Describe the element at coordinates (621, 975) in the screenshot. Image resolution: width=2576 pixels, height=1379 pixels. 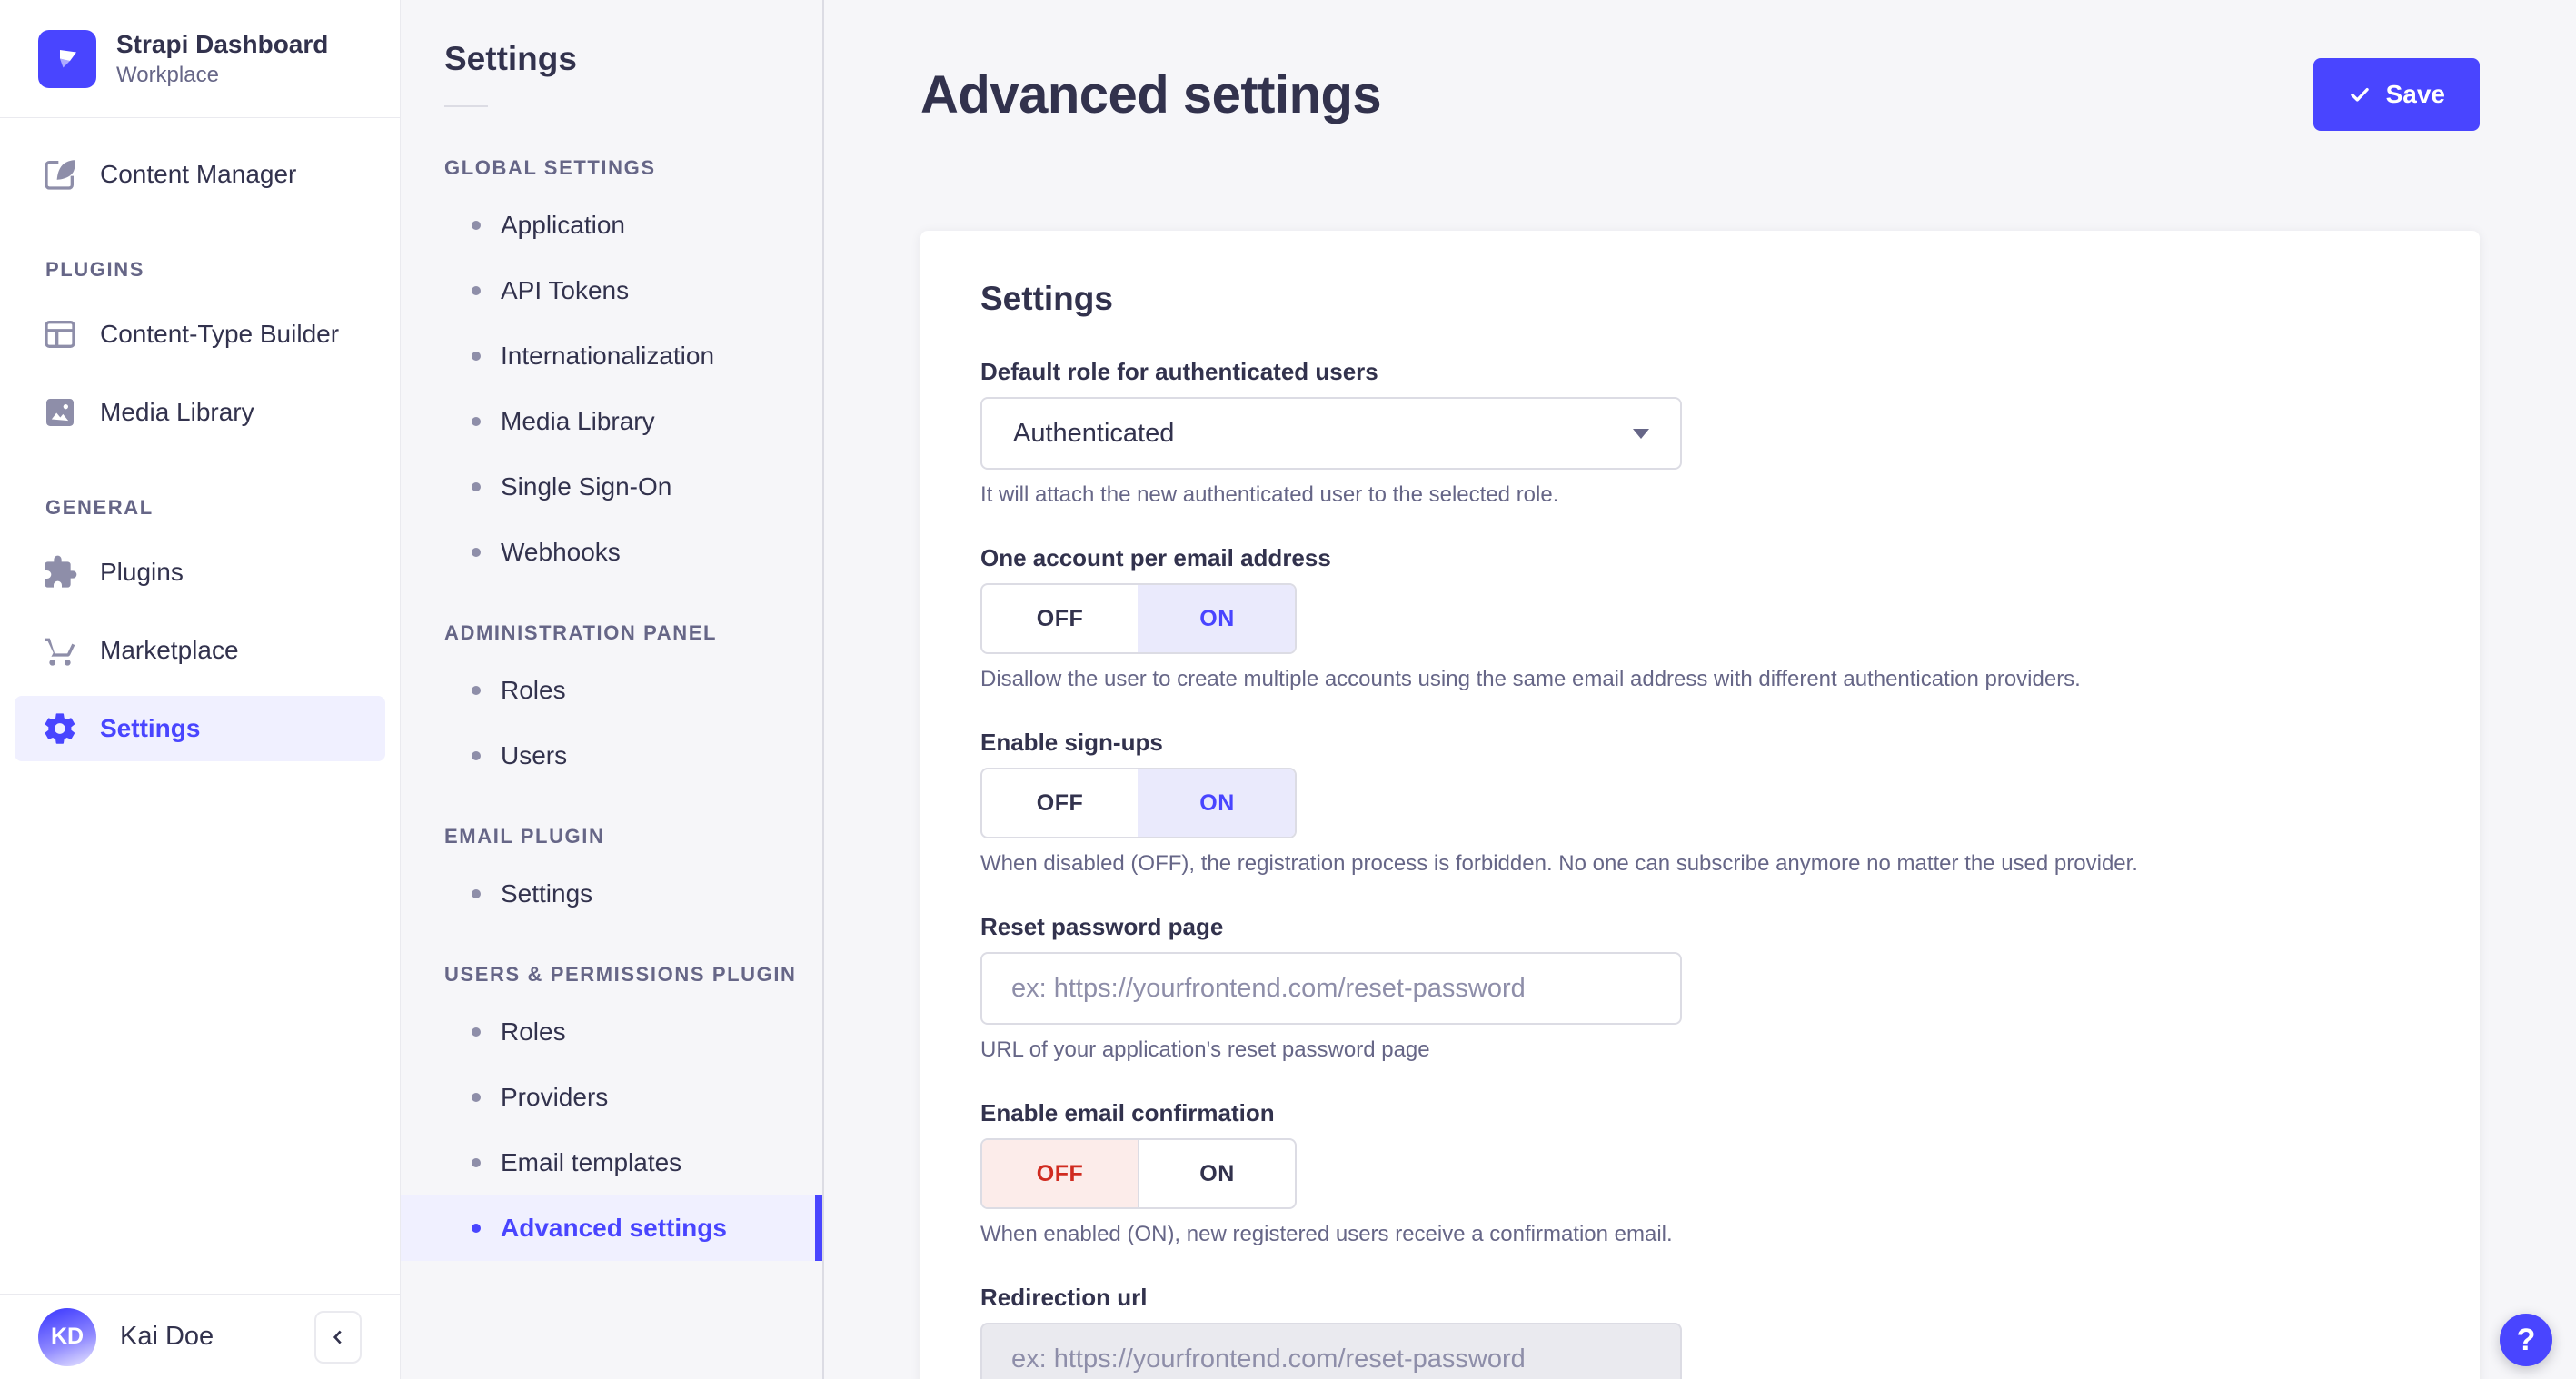
I see `subnav-section-users-permissions-plugin: USERS & PERMISSIONS PLUGIN` at that location.